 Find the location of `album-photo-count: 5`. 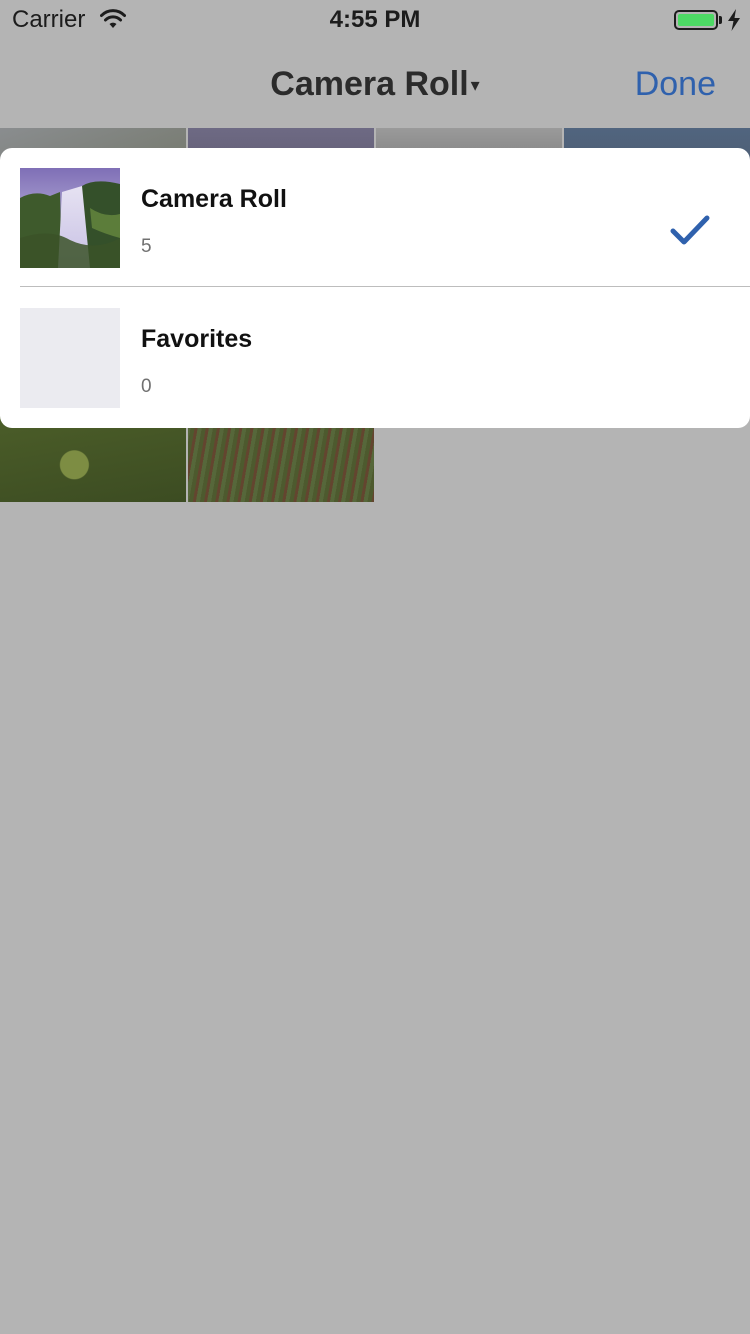

album-photo-count: 5 is located at coordinates (146, 246).